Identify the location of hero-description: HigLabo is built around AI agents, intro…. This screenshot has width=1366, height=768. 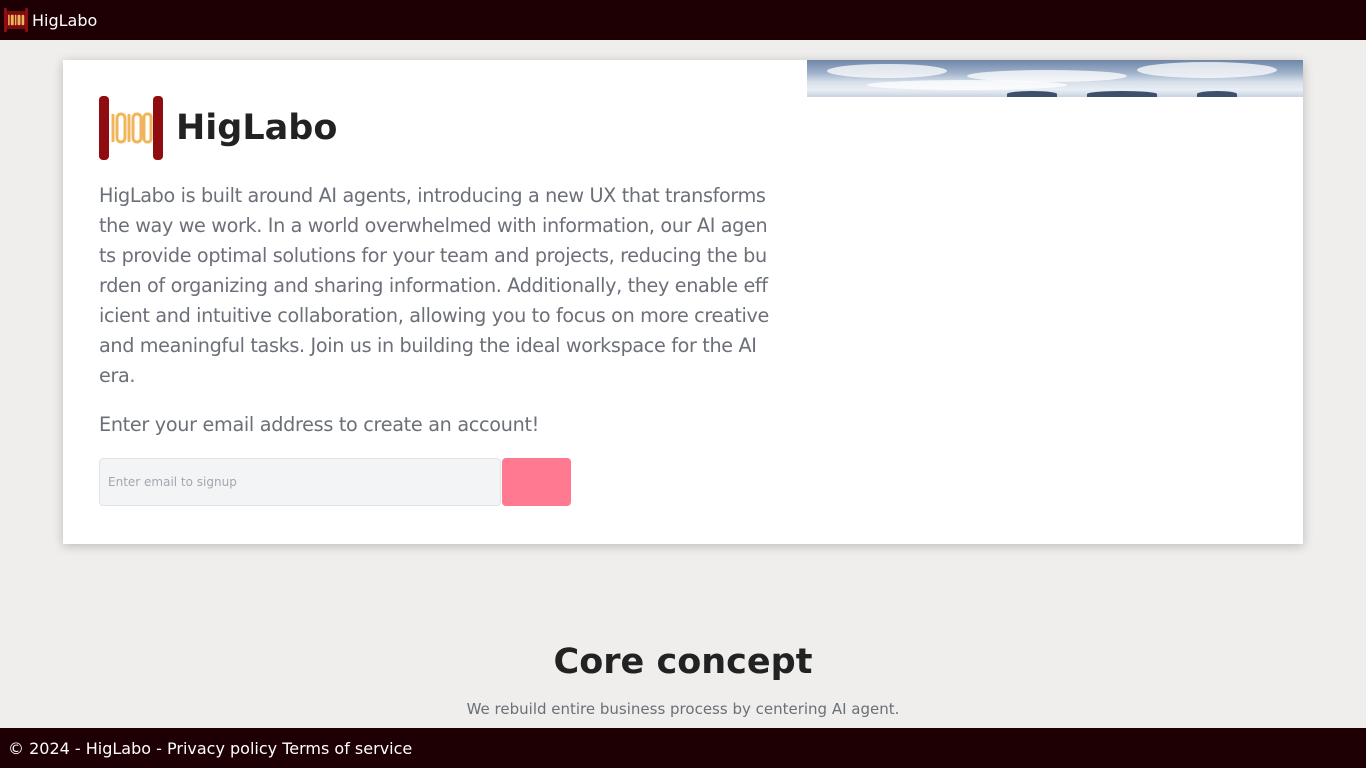
(434, 285).